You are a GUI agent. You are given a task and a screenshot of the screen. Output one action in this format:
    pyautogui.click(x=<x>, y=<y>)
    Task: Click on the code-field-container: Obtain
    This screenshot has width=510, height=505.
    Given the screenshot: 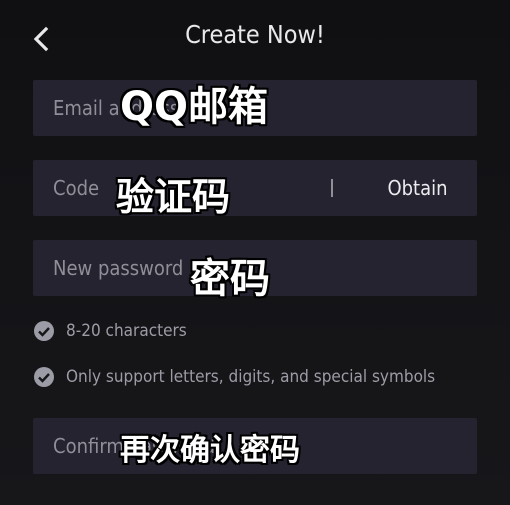 What is the action you would take?
    pyautogui.click(x=255, y=188)
    